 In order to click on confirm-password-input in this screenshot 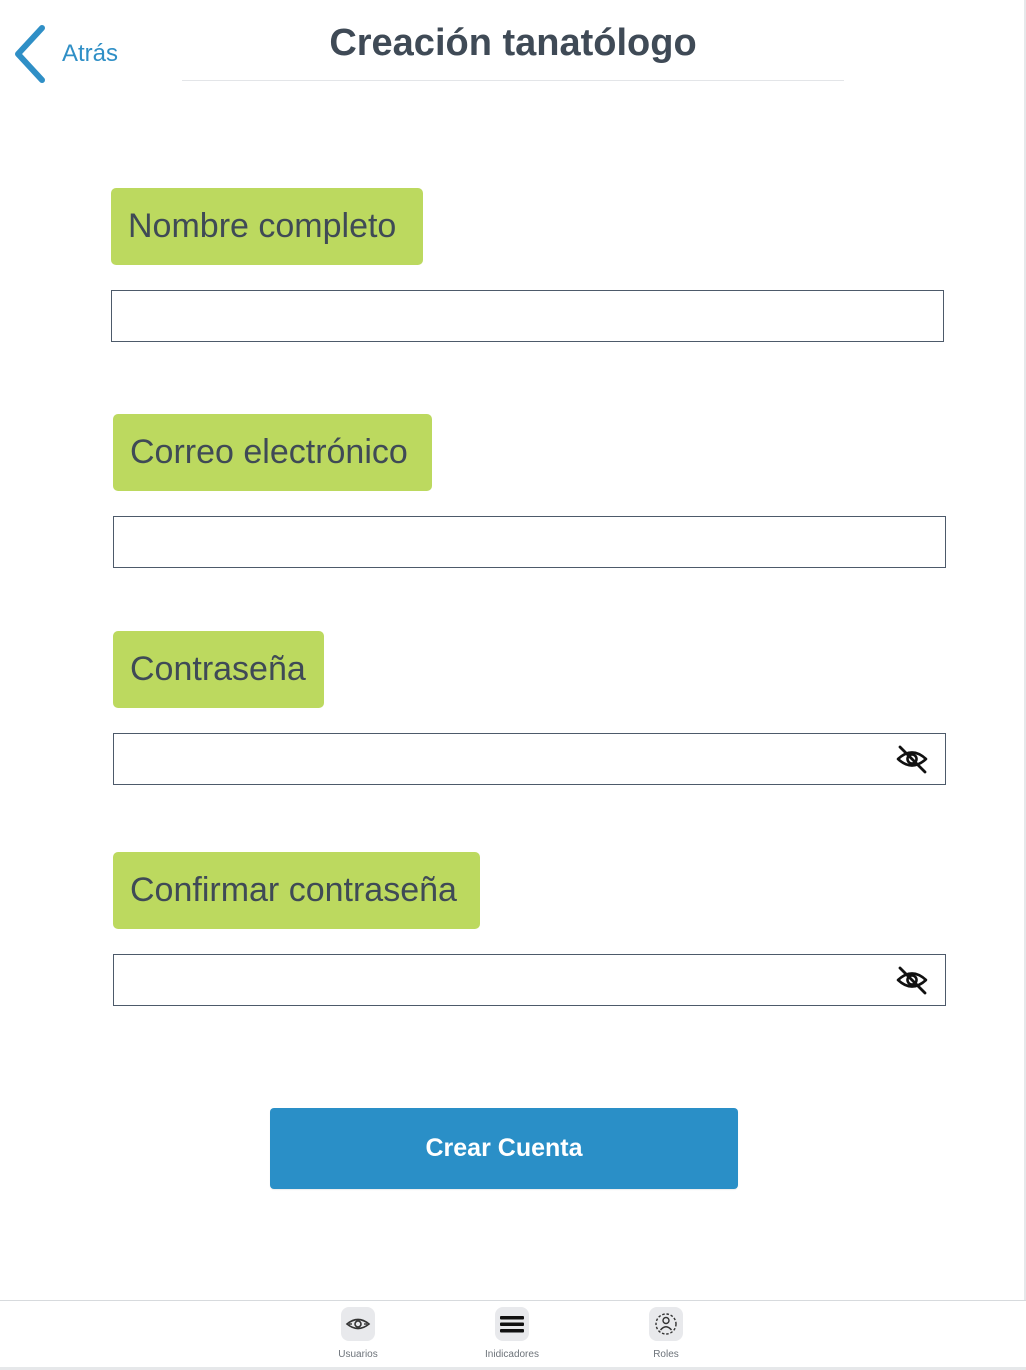, I will do `click(529, 980)`.